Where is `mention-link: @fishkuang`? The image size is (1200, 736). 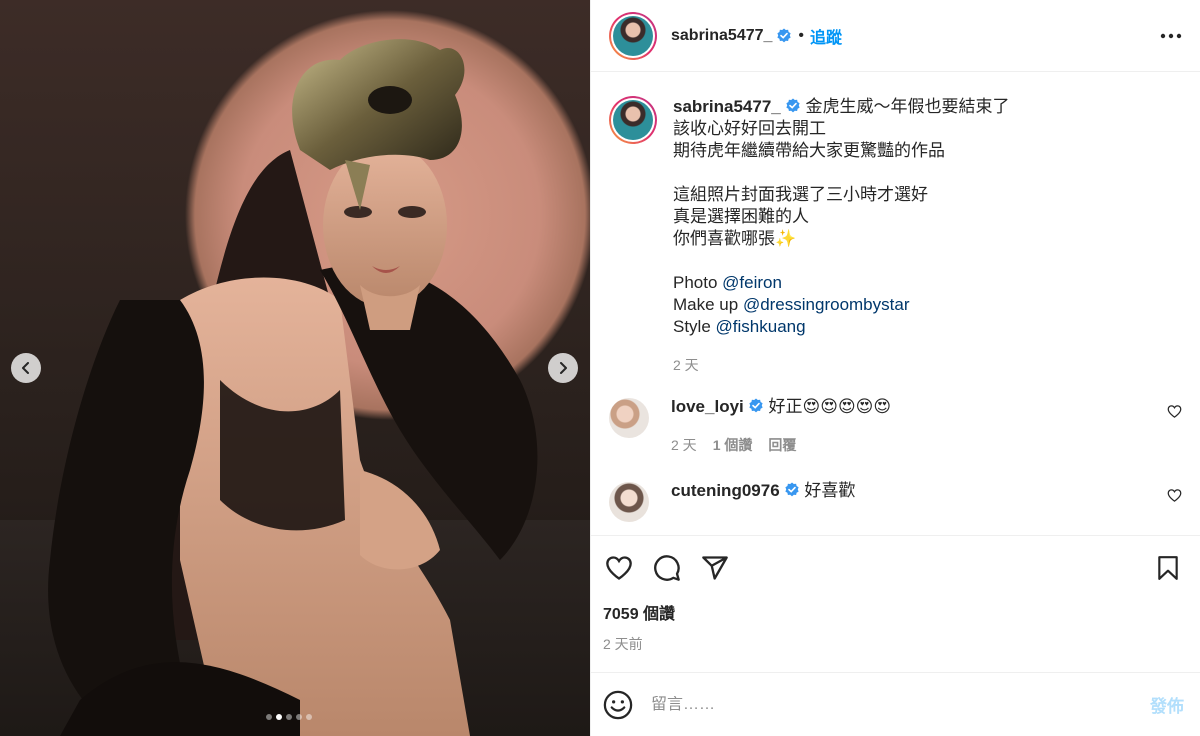
mention-link: @fishkuang is located at coordinates (761, 326).